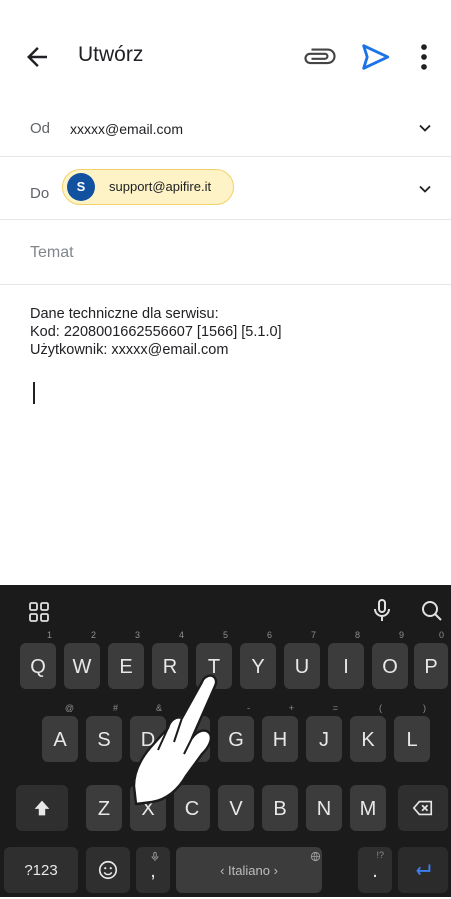 Image resolution: width=451 pixels, height=899 pixels. Describe the element at coordinates (104, 732) in the screenshot. I see `key-s: S #` at that location.